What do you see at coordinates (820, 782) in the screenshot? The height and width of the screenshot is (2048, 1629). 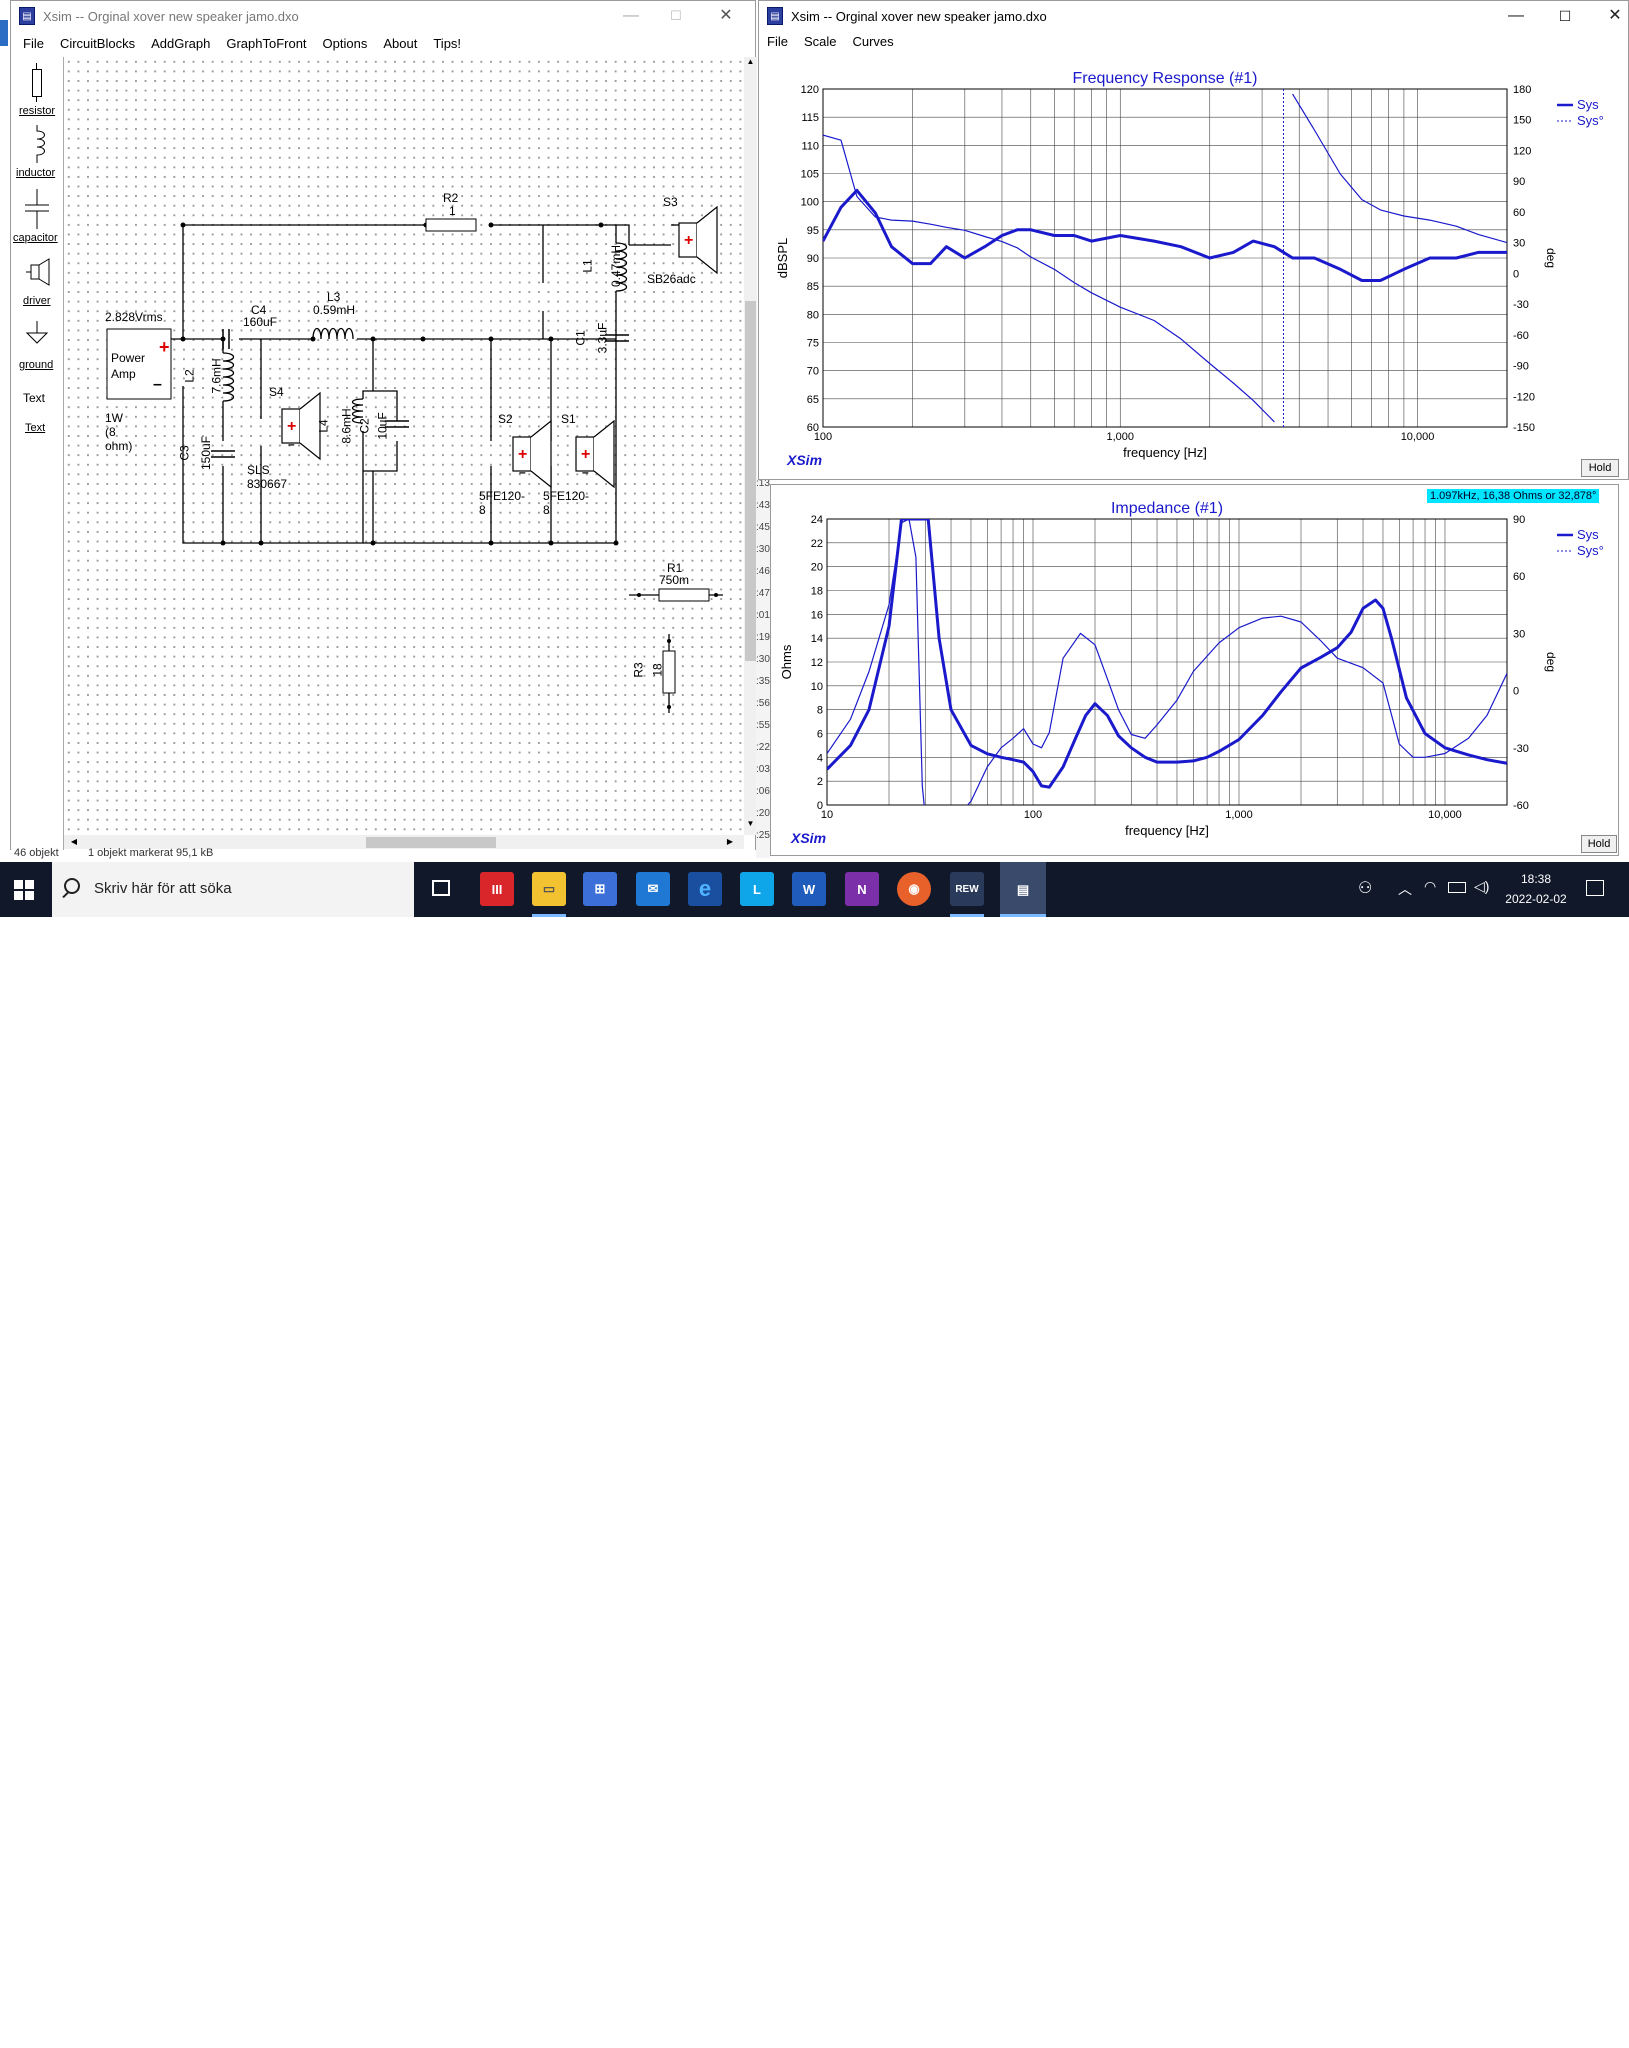 I see `y-tick-label: 2` at bounding box center [820, 782].